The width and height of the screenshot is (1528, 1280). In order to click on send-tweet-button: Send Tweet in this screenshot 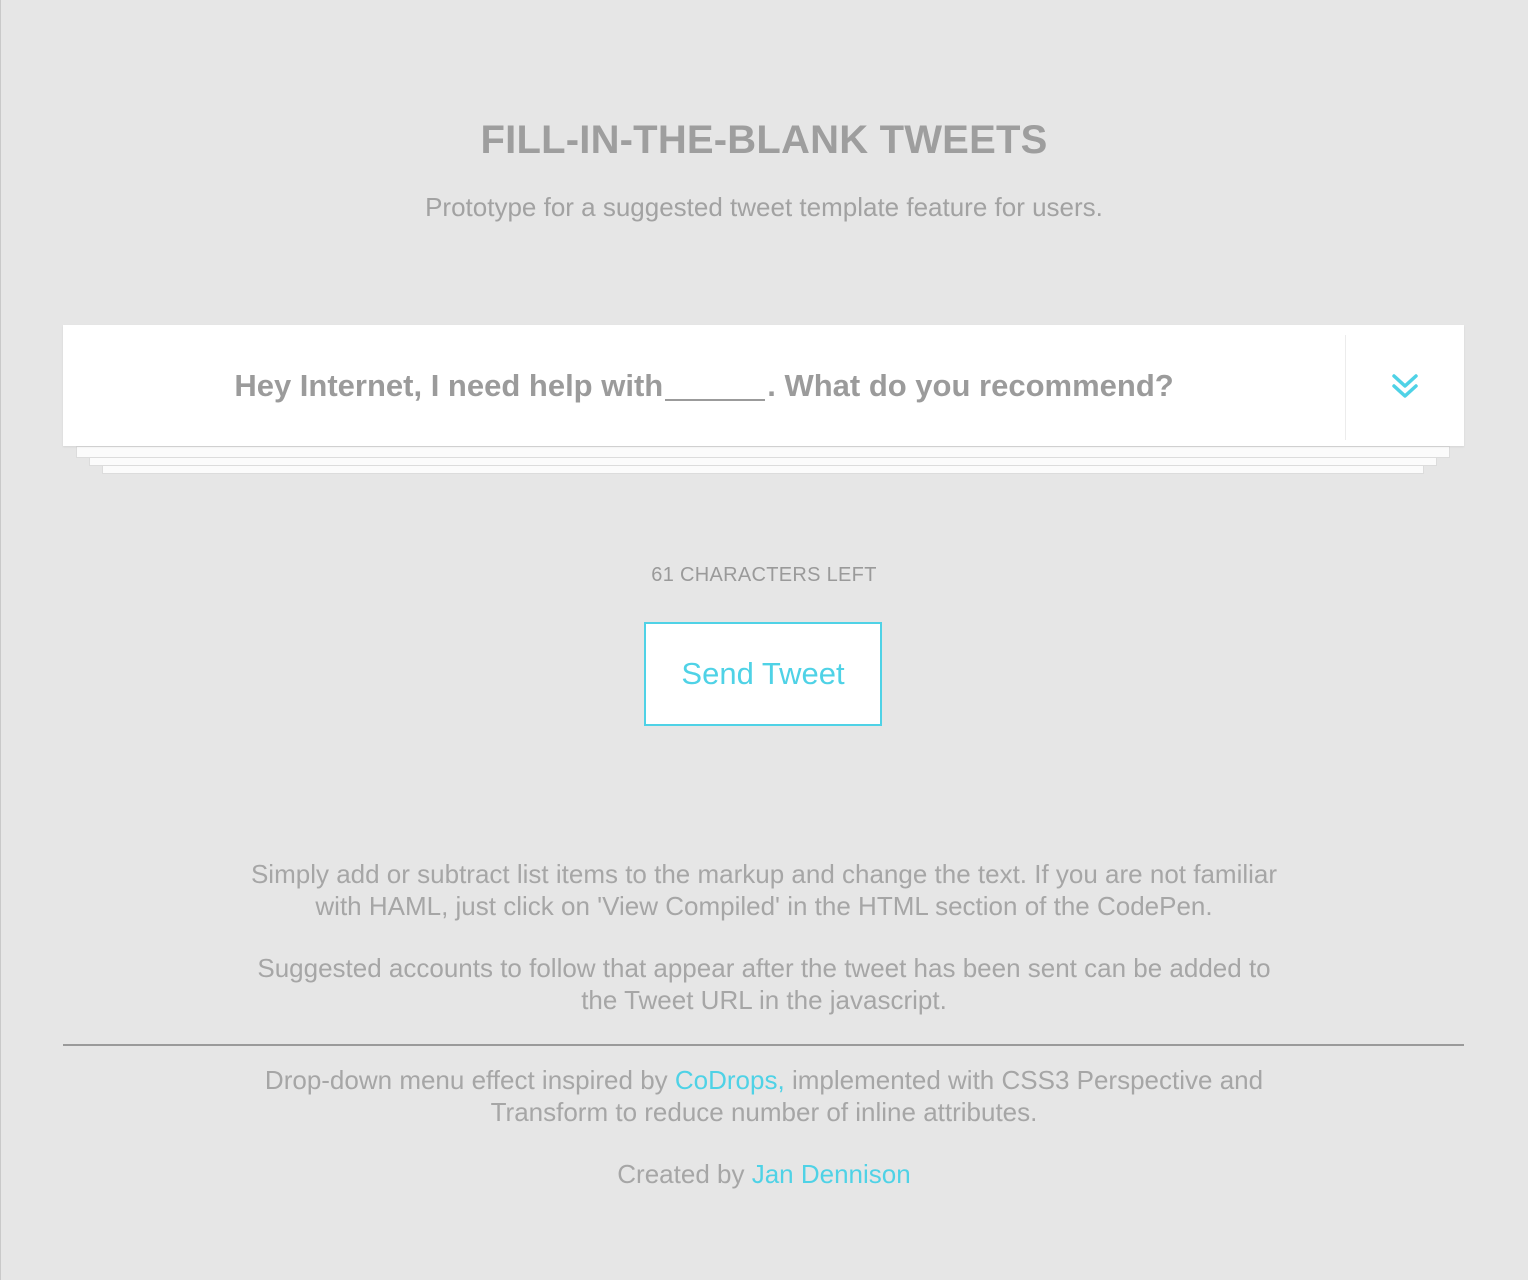, I will do `click(763, 674)`.